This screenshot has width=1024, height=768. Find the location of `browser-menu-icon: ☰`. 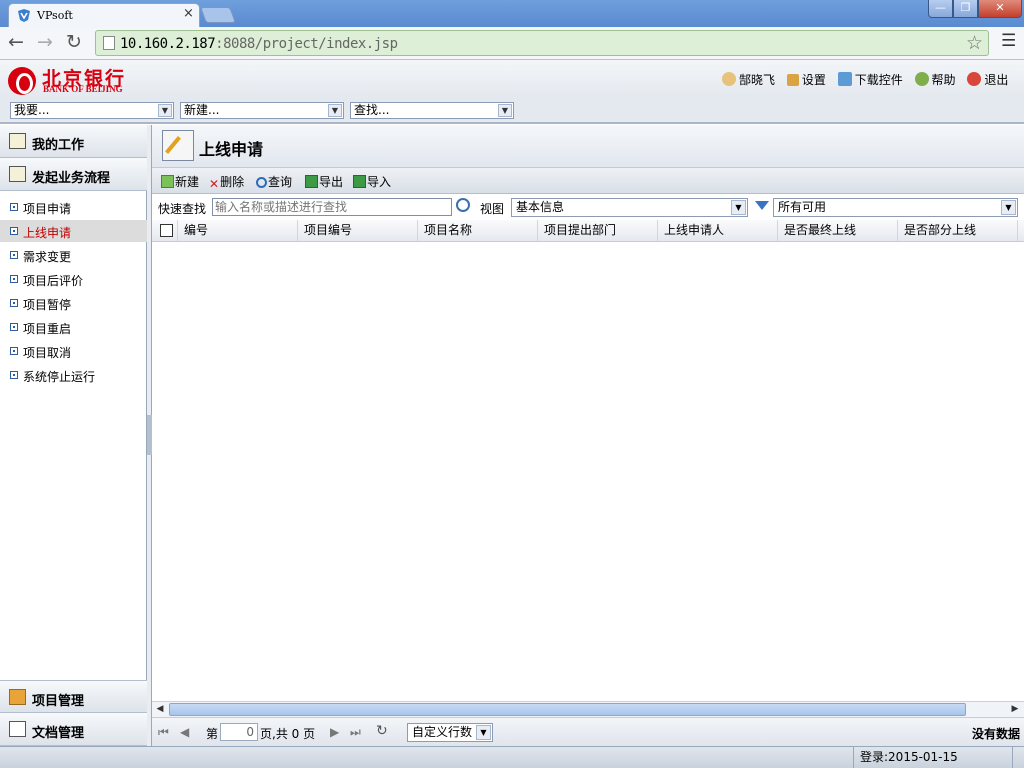

browser-menu-icon: ☰ is located at coordinates (1008, 41).